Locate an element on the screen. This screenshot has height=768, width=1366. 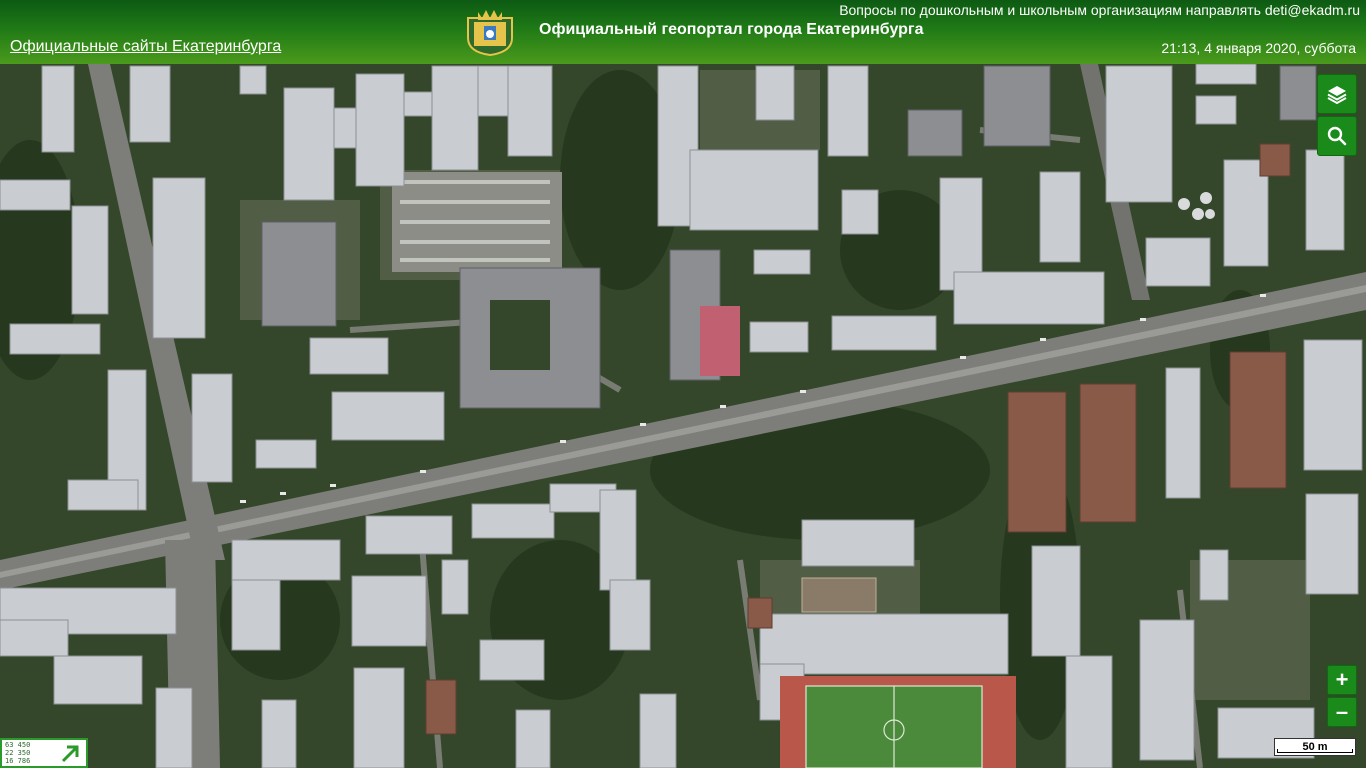
scale-label: 50 m is located at coordinates (1315, 747).